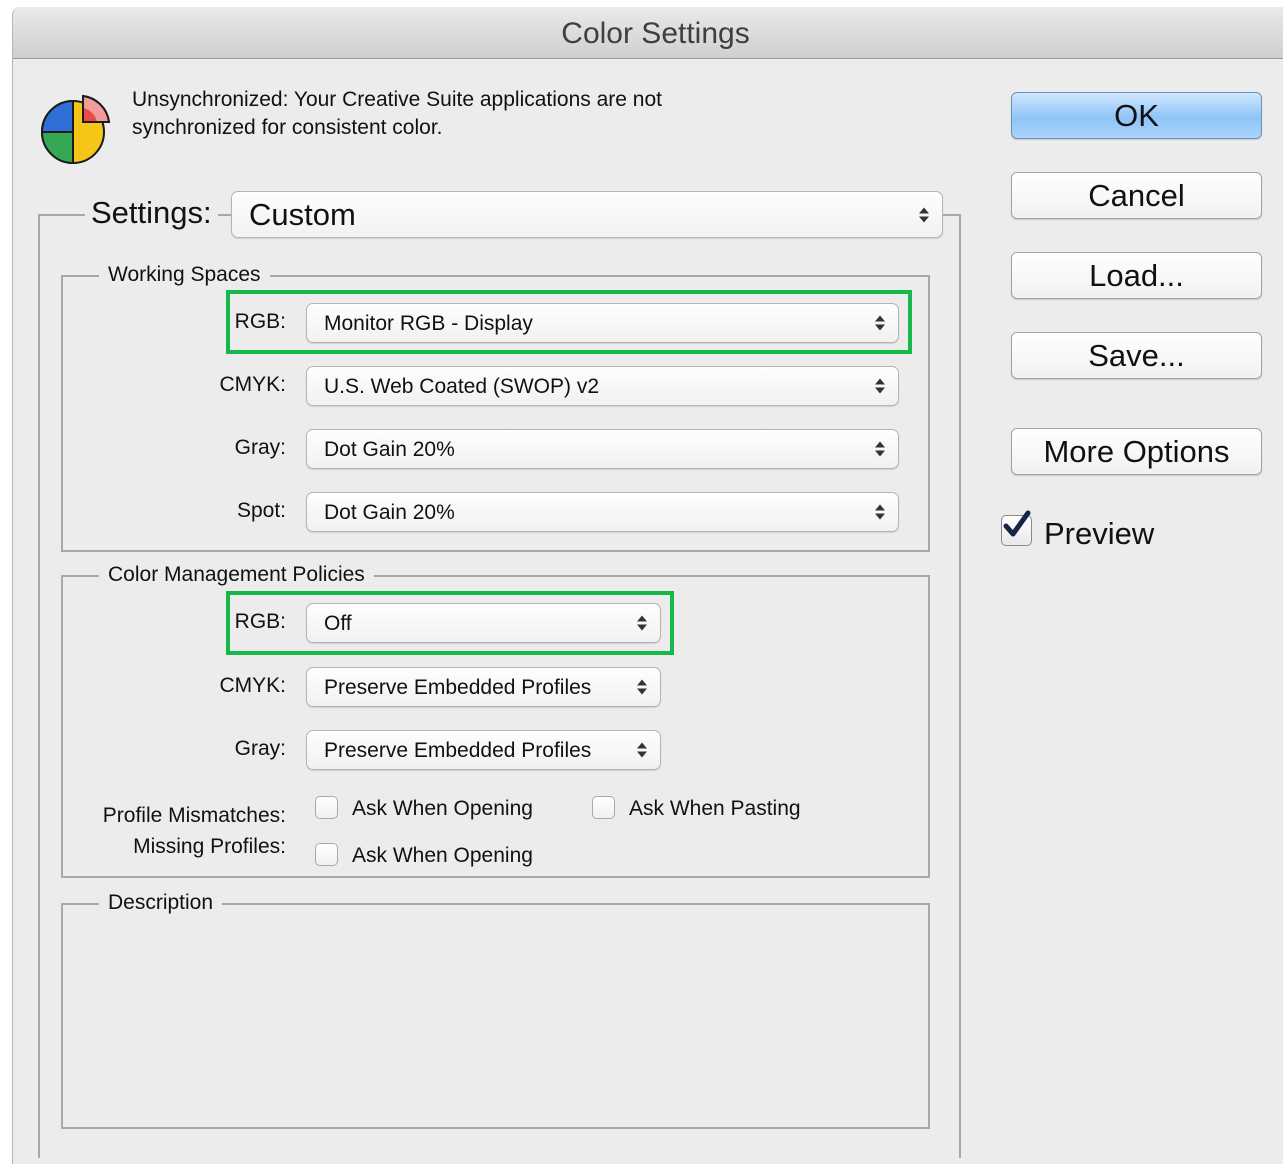 The width and height of the screenshot is (1283, 1164). What do you see at coordinates (151, 213) in the screenshot?
I see `settings-label: Settings:` at bounding box center [151, 213].